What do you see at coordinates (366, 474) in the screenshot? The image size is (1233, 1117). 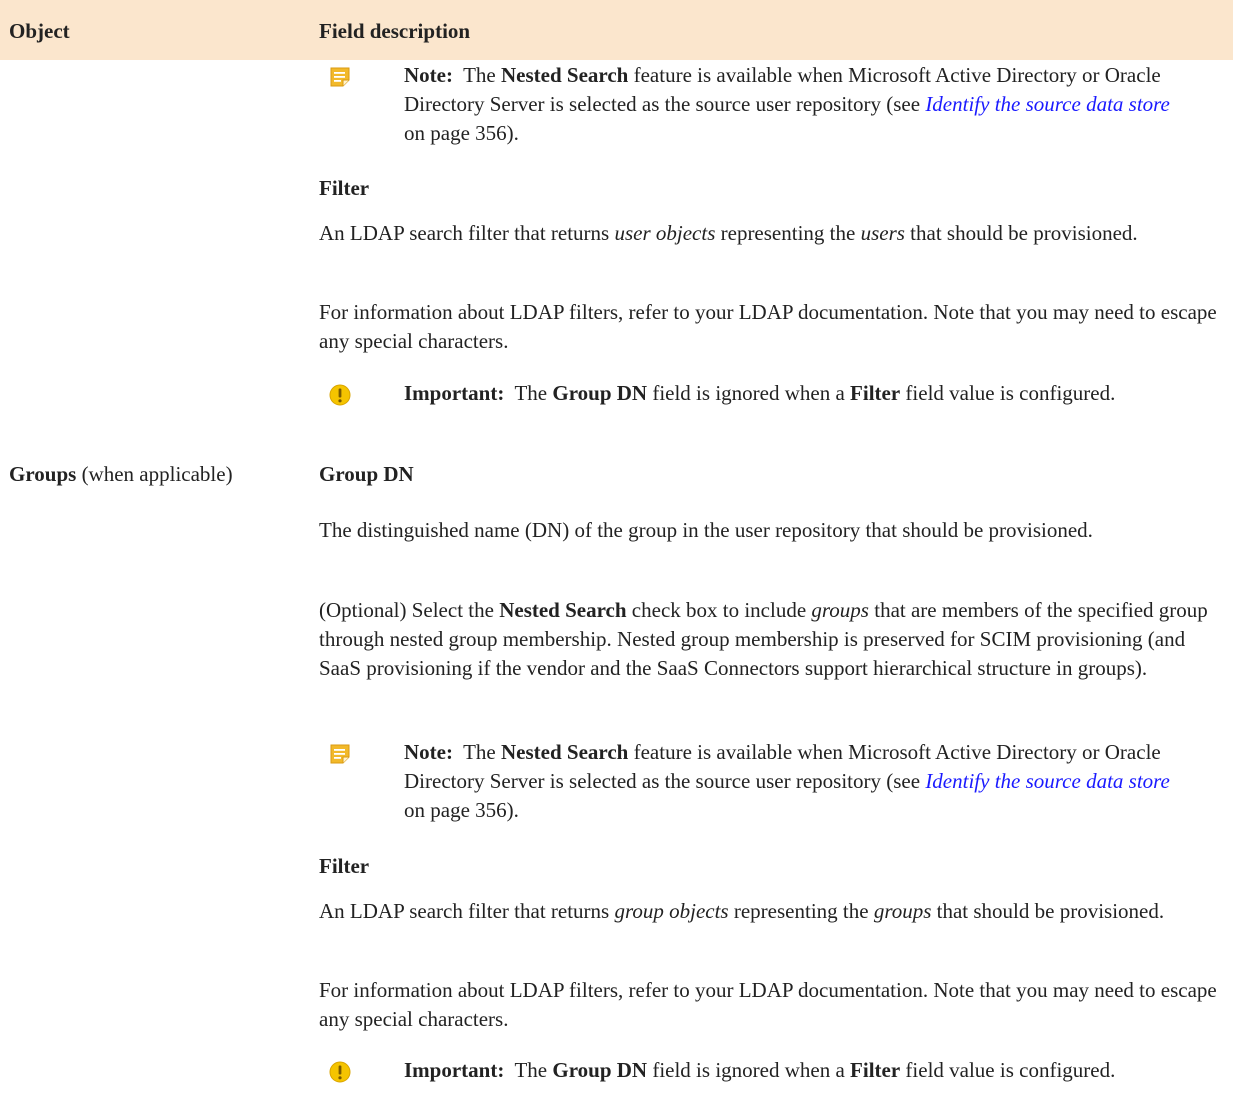 I see `group-dn-heading-text: Group DN` at bounding box center [366, 474].